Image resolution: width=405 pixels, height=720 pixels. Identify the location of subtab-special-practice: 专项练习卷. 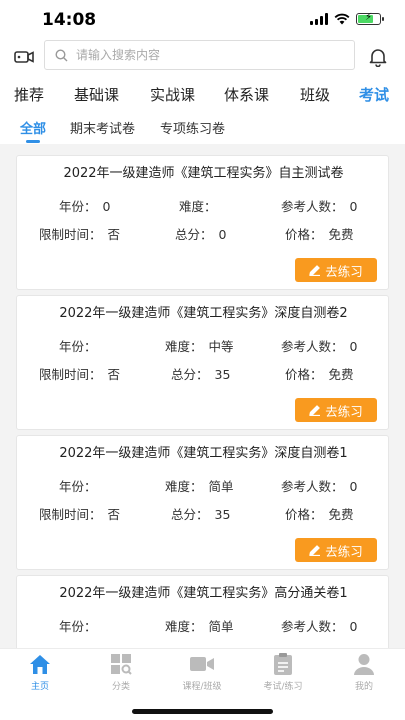
(192, 127).